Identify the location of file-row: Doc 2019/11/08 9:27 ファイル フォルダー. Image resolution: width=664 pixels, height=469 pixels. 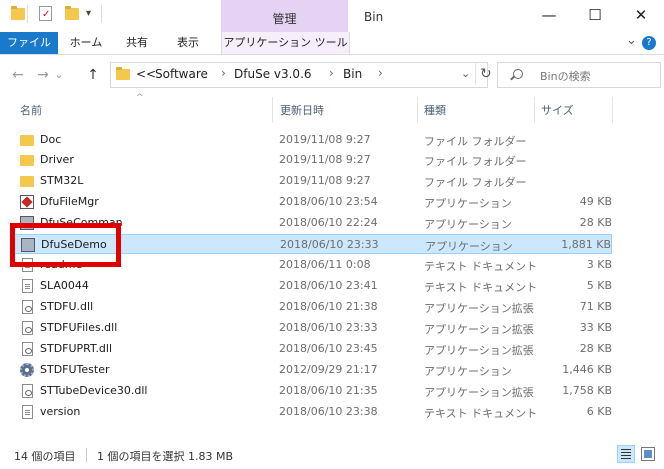
(313, 140).